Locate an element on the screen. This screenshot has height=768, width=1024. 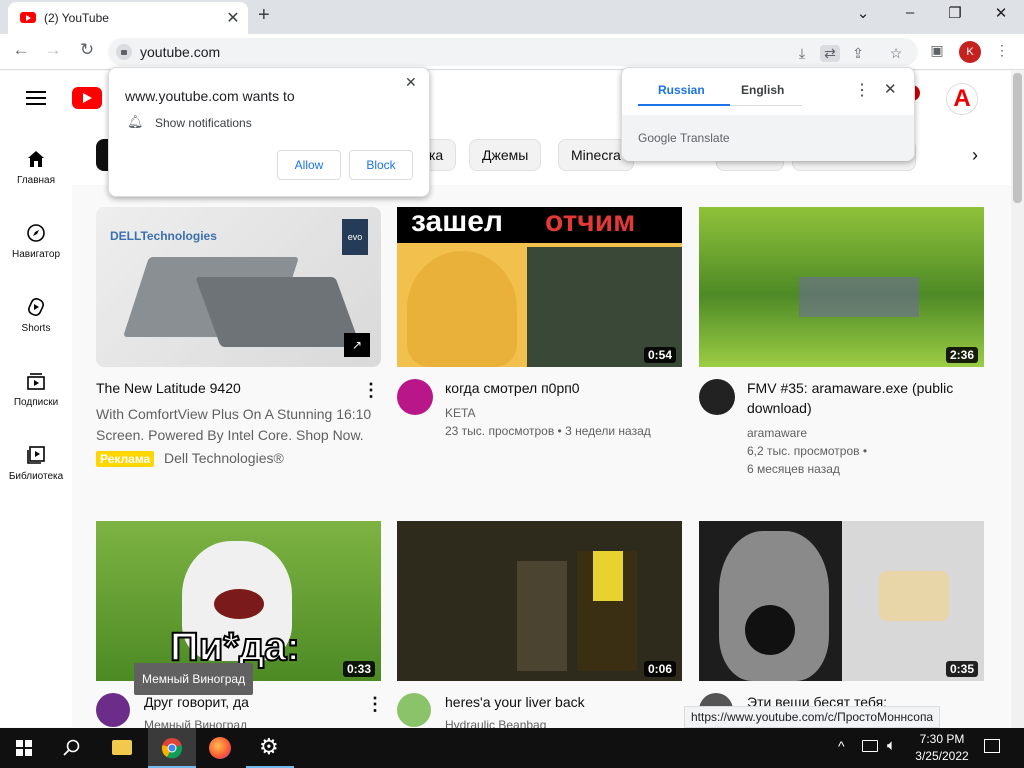
chip: Джемы is located at coordinates (505, 155).